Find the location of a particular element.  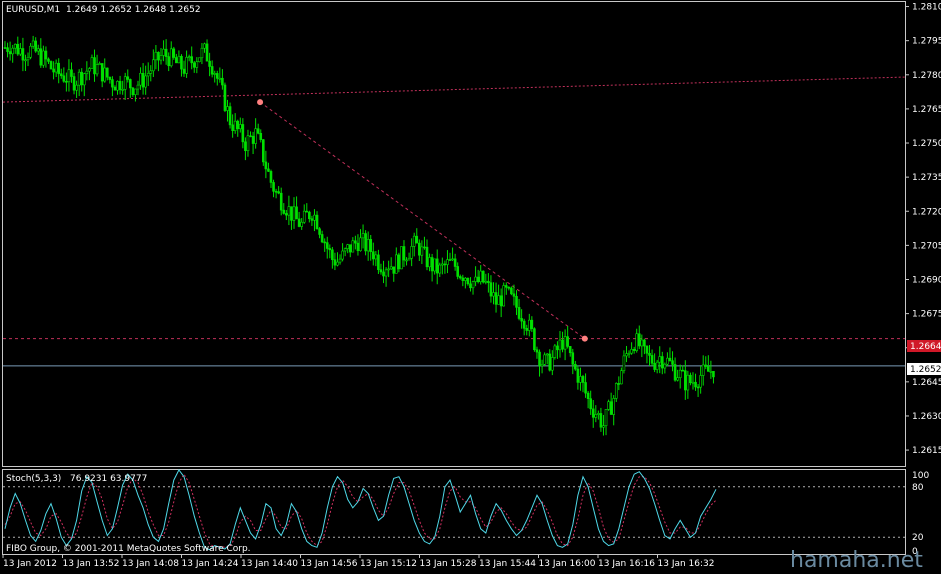

time-tick-label: 13 Jan 16:00 is located at coordinates (567, 564).